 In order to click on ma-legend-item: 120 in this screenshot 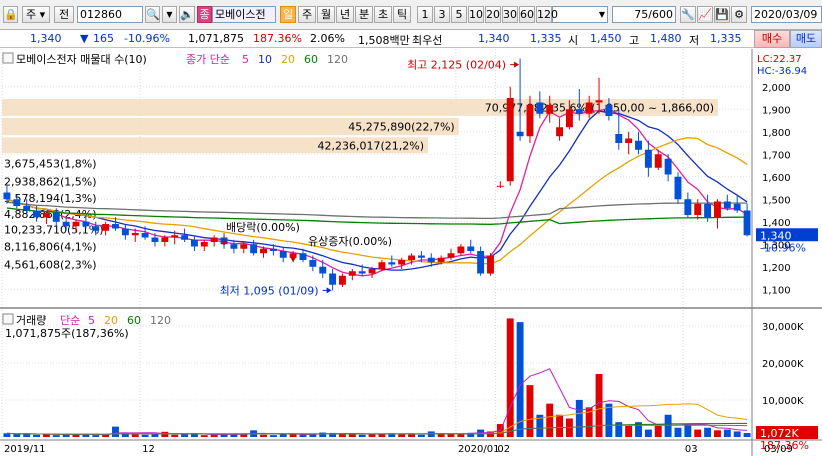, I will do `click(337, 59)`.